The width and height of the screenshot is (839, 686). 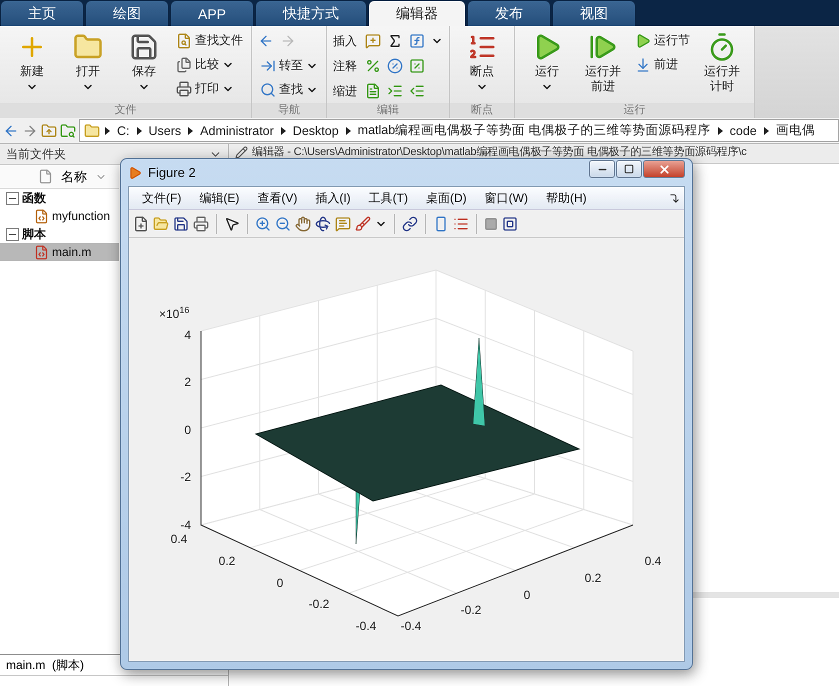 I want to click on percent-circle-icon, so click(x=395, y=66).